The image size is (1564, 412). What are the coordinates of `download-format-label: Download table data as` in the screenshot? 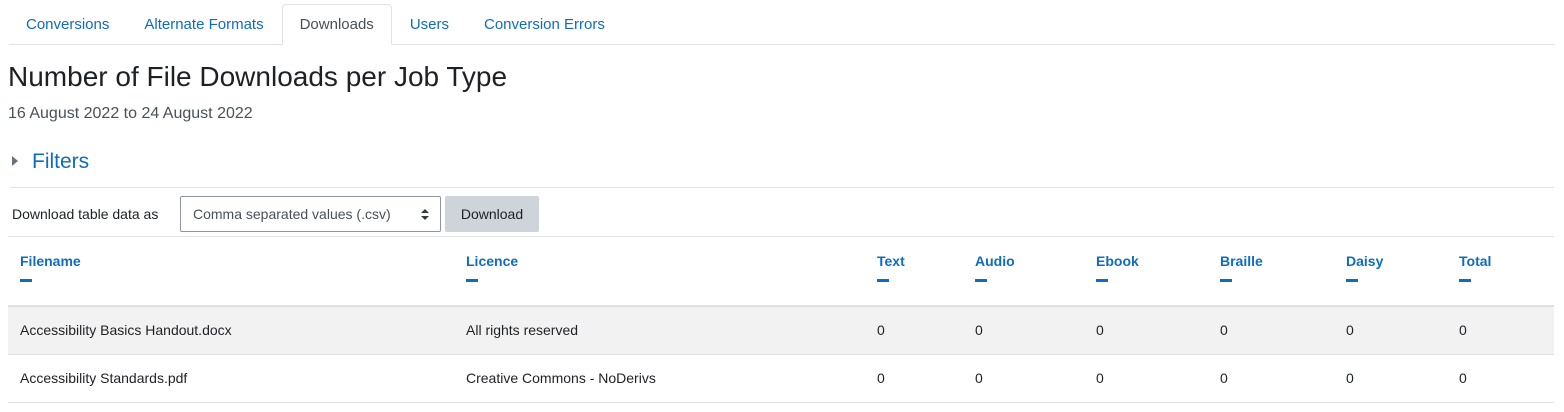 It's located at (85, 214).